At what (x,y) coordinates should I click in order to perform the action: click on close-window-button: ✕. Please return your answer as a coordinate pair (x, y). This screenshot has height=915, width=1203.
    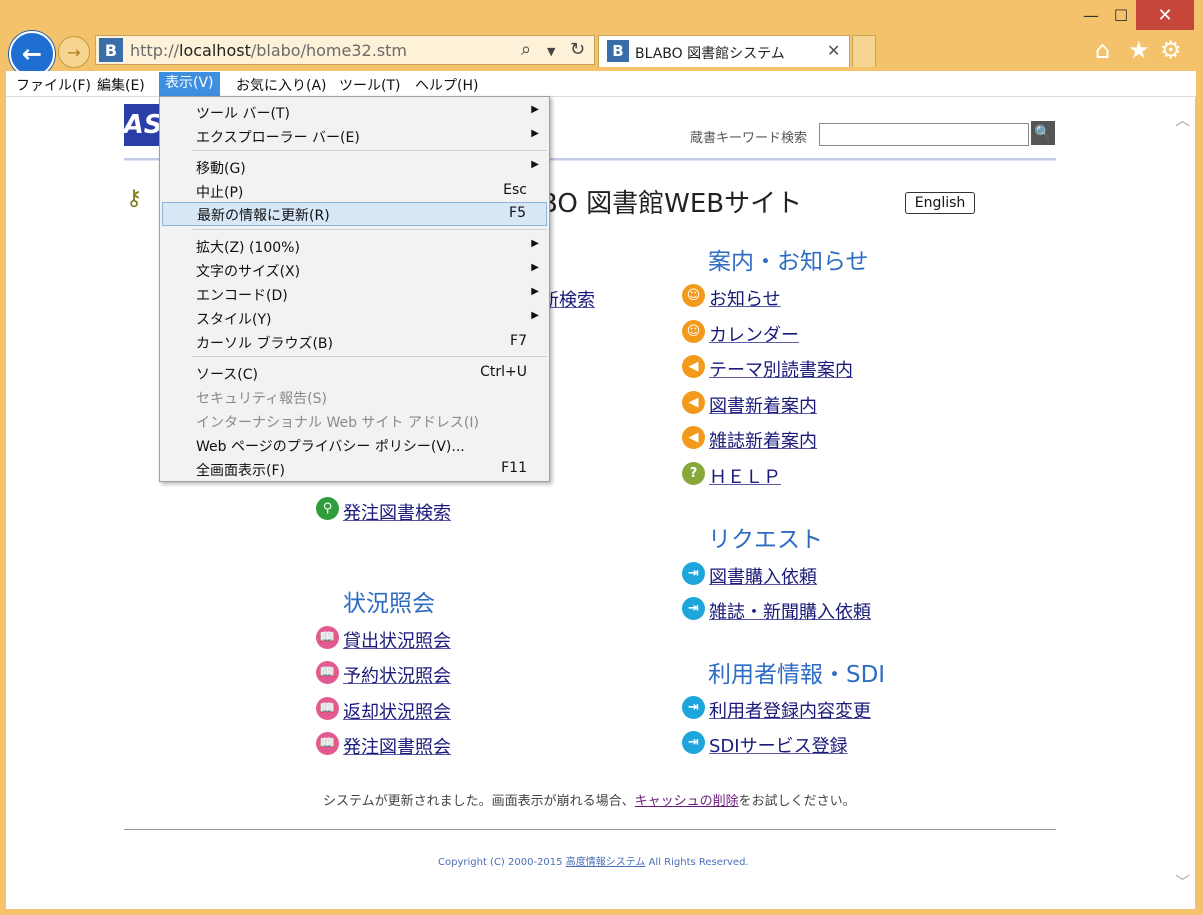
    Looking at the image, I should click on (1165, 15).